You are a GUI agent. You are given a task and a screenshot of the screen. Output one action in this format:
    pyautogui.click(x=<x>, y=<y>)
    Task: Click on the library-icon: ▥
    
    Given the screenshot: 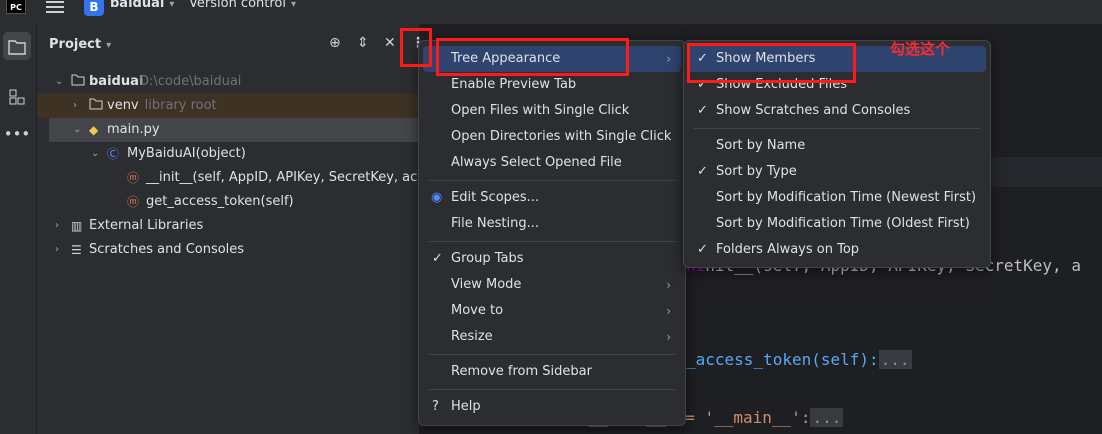 What is the action you would take?
    pyautogui.click(x=77, y=226)
    